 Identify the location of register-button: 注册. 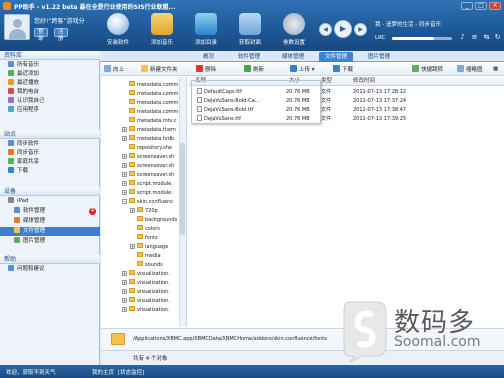
(61, 35).